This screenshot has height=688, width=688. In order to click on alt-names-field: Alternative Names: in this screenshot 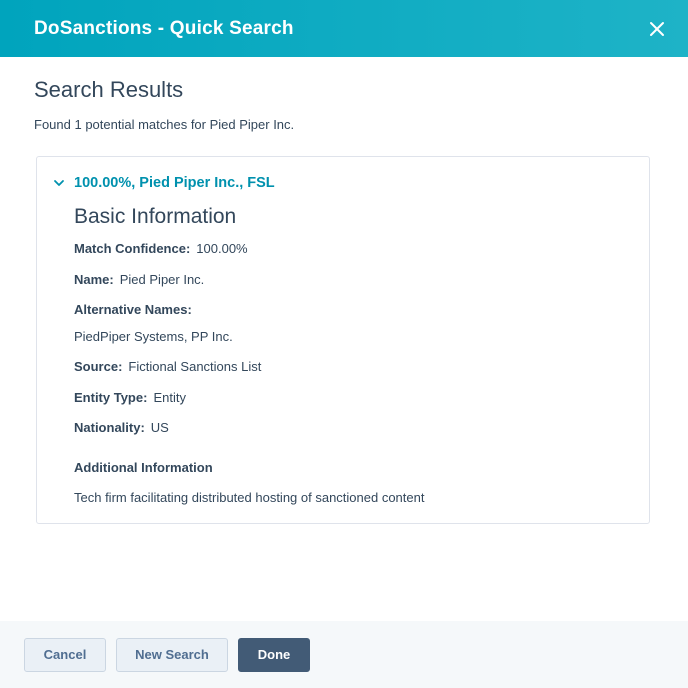, I will do `click(136, 309)`.